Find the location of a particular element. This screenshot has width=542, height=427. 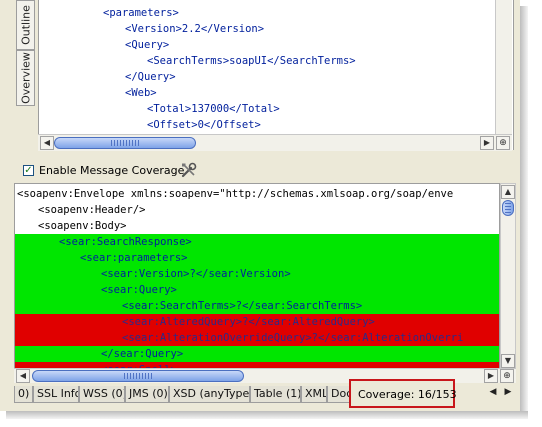

coverage-row-none: <soapenv:Body> is located at coordinates (257, 226).